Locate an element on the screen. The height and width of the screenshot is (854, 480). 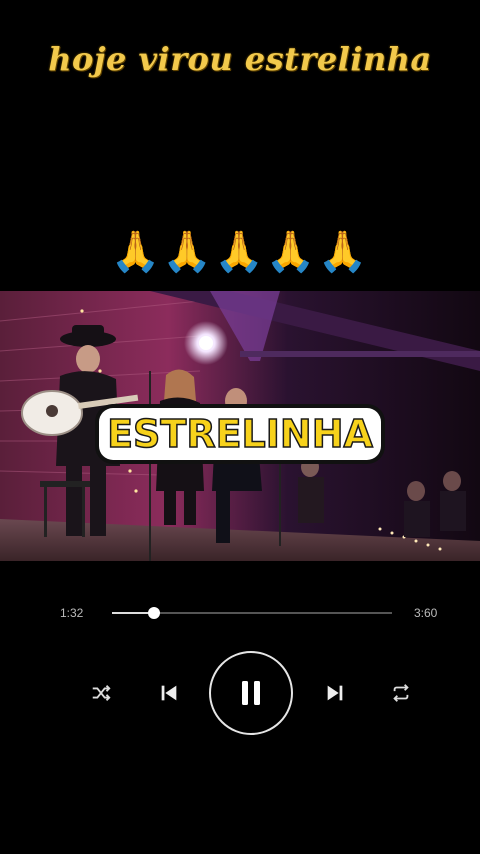
shuffle-icon is located at coordinates (101, 693).